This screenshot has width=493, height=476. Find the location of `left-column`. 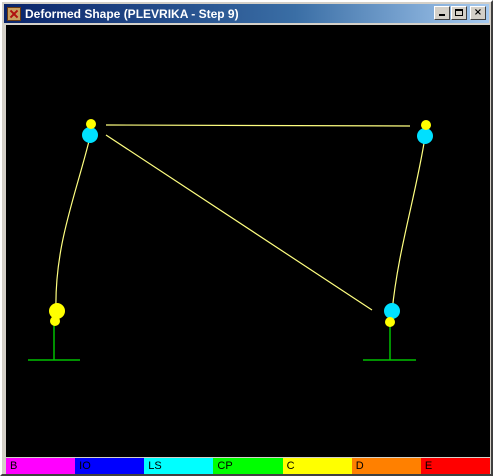

left-column is located at coordinates (73, 225).